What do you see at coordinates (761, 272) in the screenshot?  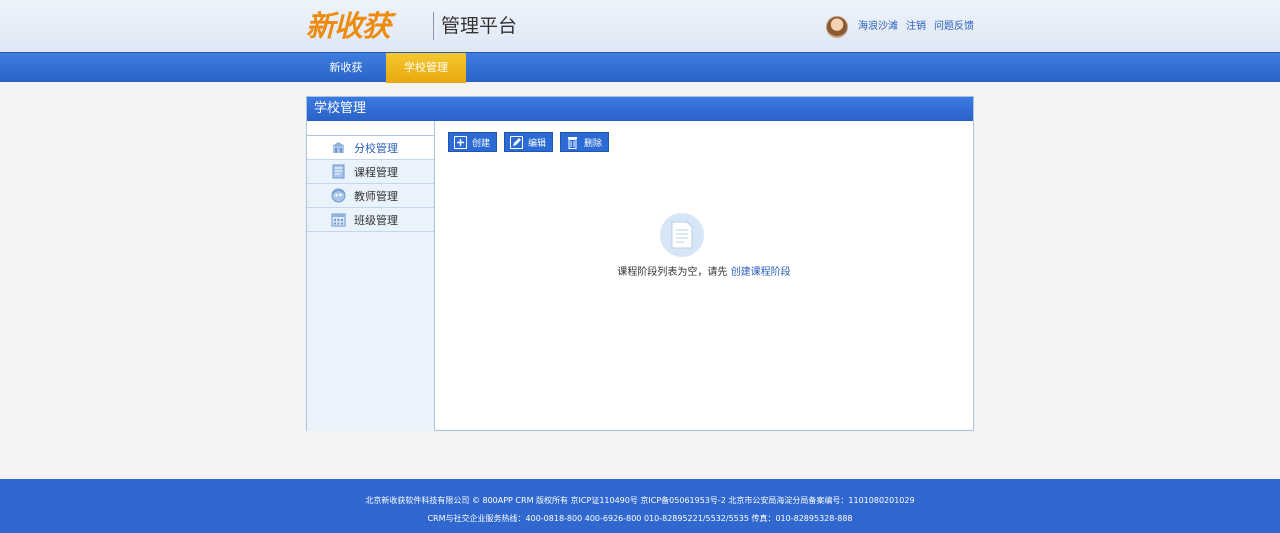 I see `create-course-stage-link: 创建课程阶段` at bounding box center [761, 272].